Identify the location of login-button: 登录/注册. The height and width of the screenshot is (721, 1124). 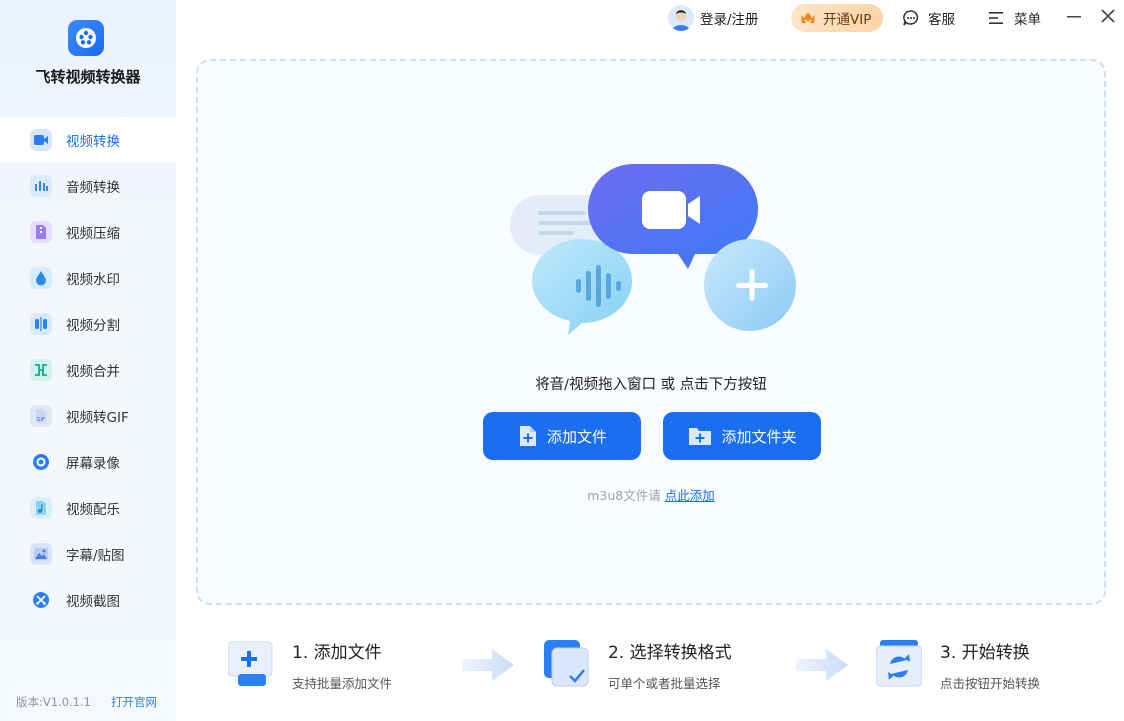
(713, 18).